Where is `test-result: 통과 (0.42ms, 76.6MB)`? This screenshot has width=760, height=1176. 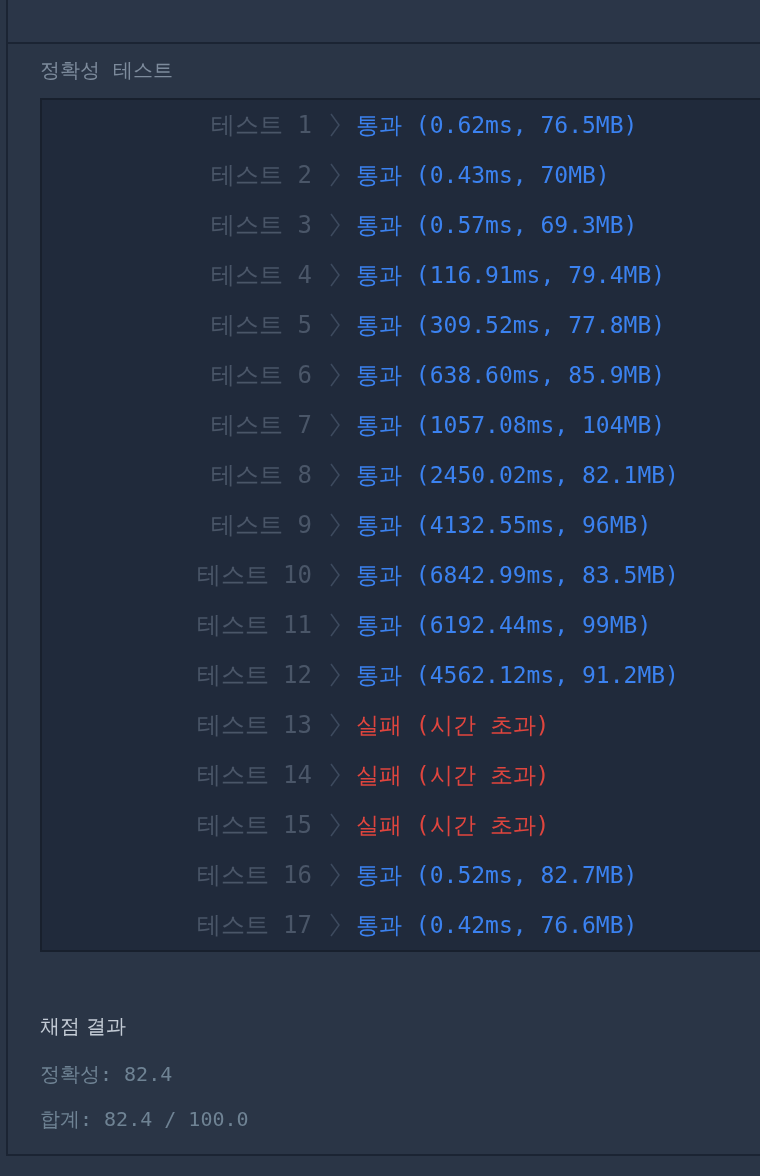 test-result: 통과 (0.42ms, 76.6MB) is located at coordinates (497, 925).